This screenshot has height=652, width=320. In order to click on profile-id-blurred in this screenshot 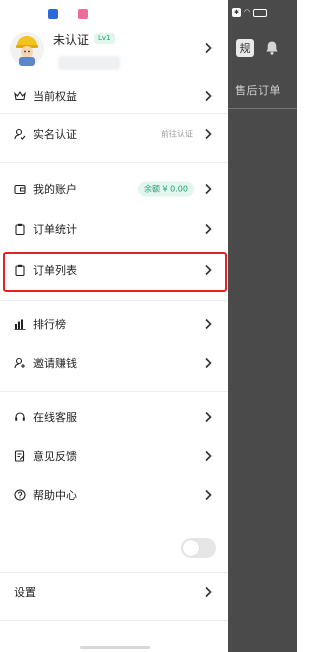, I will do `click(89, 63)`.